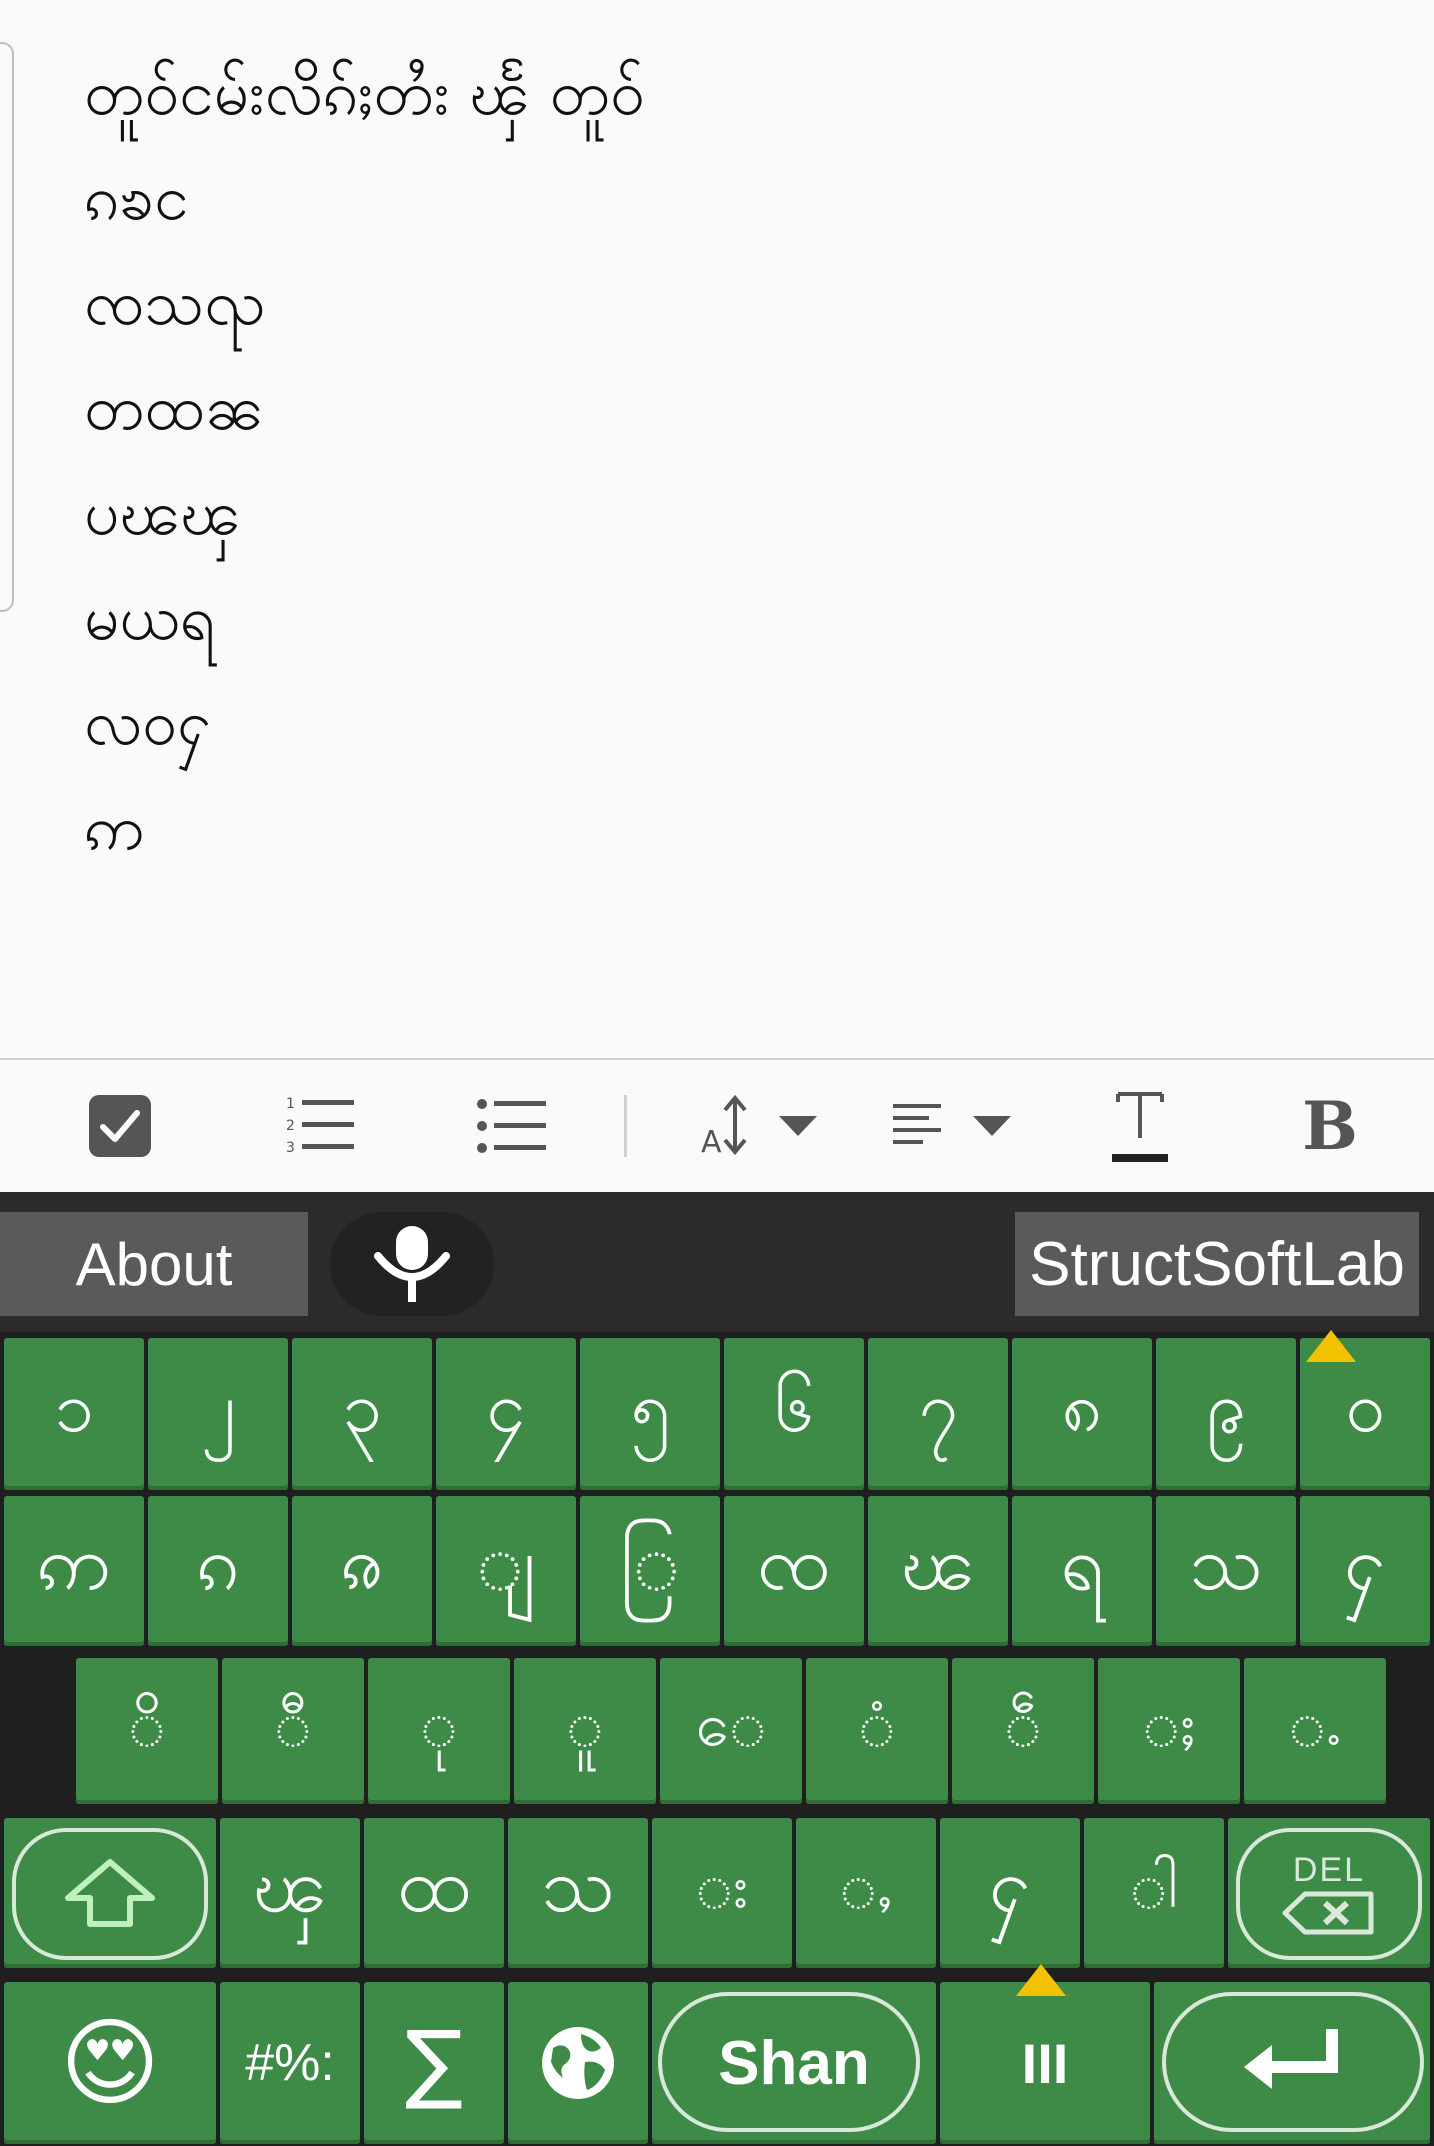 The width and height of the screenshot is (1434, 2146). I want to click on key-consonant: ၷ, so click(362, 1571).